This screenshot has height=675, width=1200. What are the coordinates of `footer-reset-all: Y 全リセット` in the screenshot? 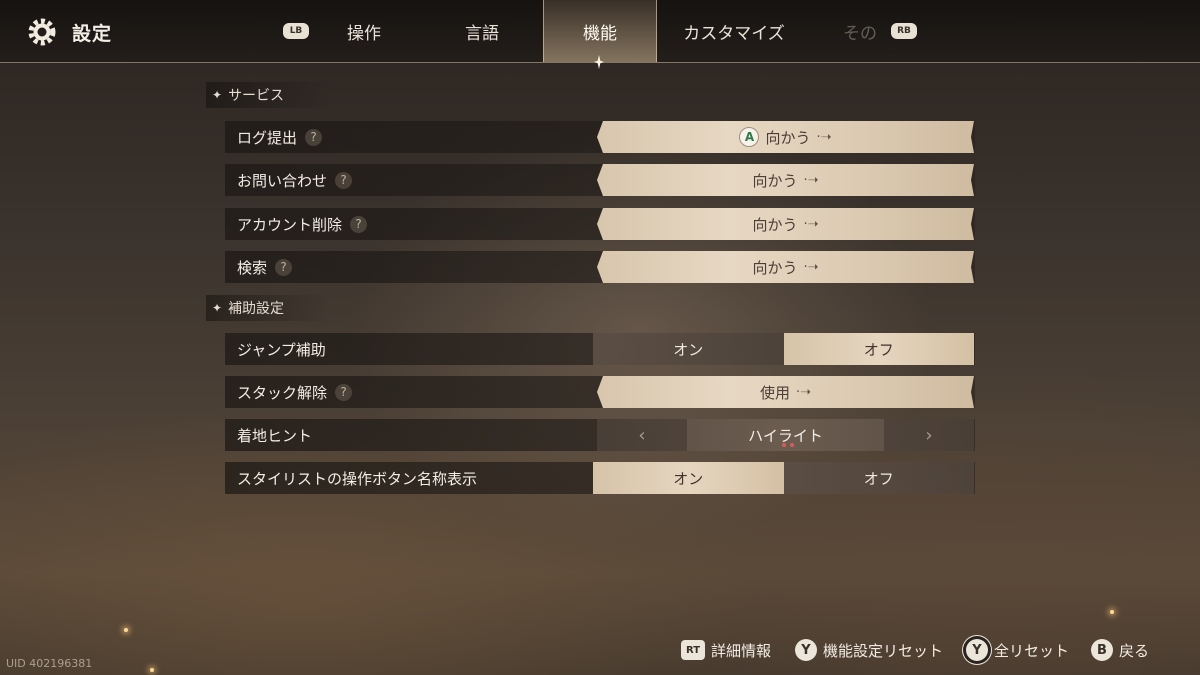 It's located at (1017, 650).